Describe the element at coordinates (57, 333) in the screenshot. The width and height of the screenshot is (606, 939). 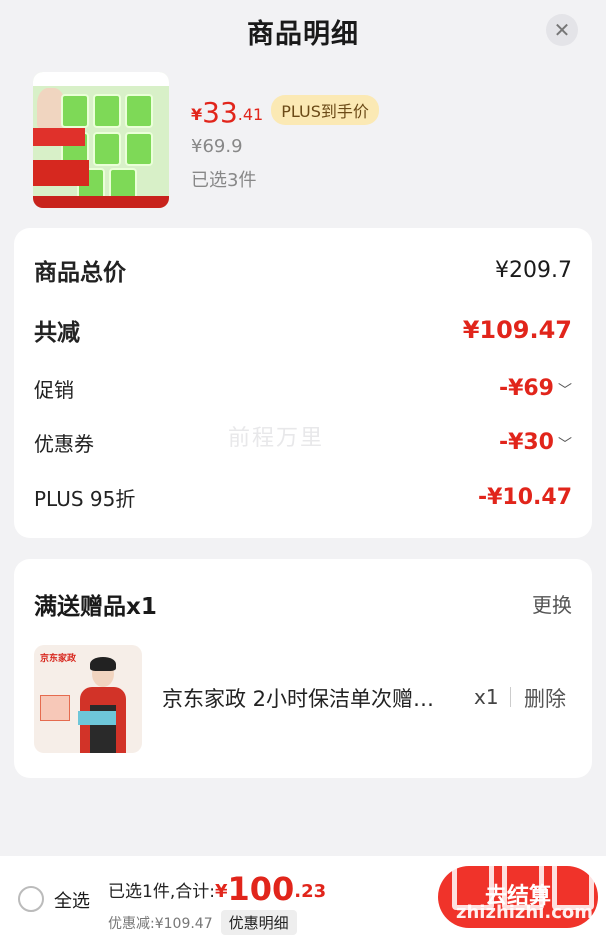
I see `total-reduction-label: 共减` at that location.